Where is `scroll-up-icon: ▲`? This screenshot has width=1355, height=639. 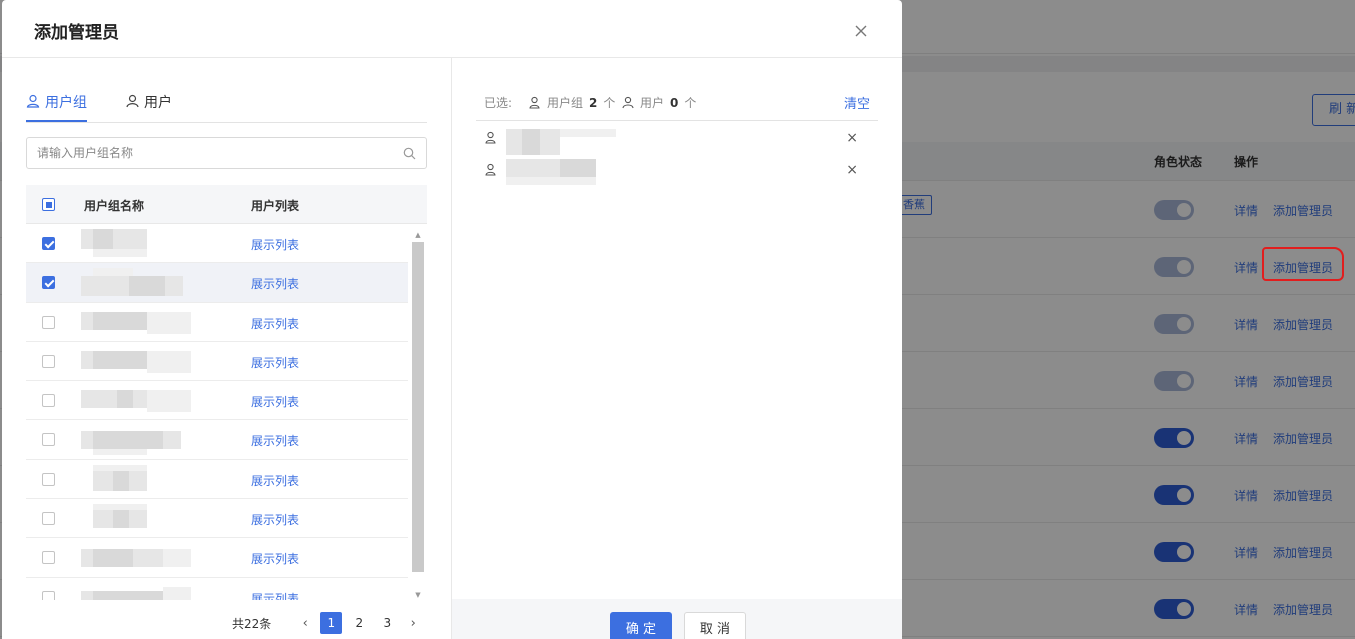 scroll-up-icon: ▲ is located at coordinates (418, 235).